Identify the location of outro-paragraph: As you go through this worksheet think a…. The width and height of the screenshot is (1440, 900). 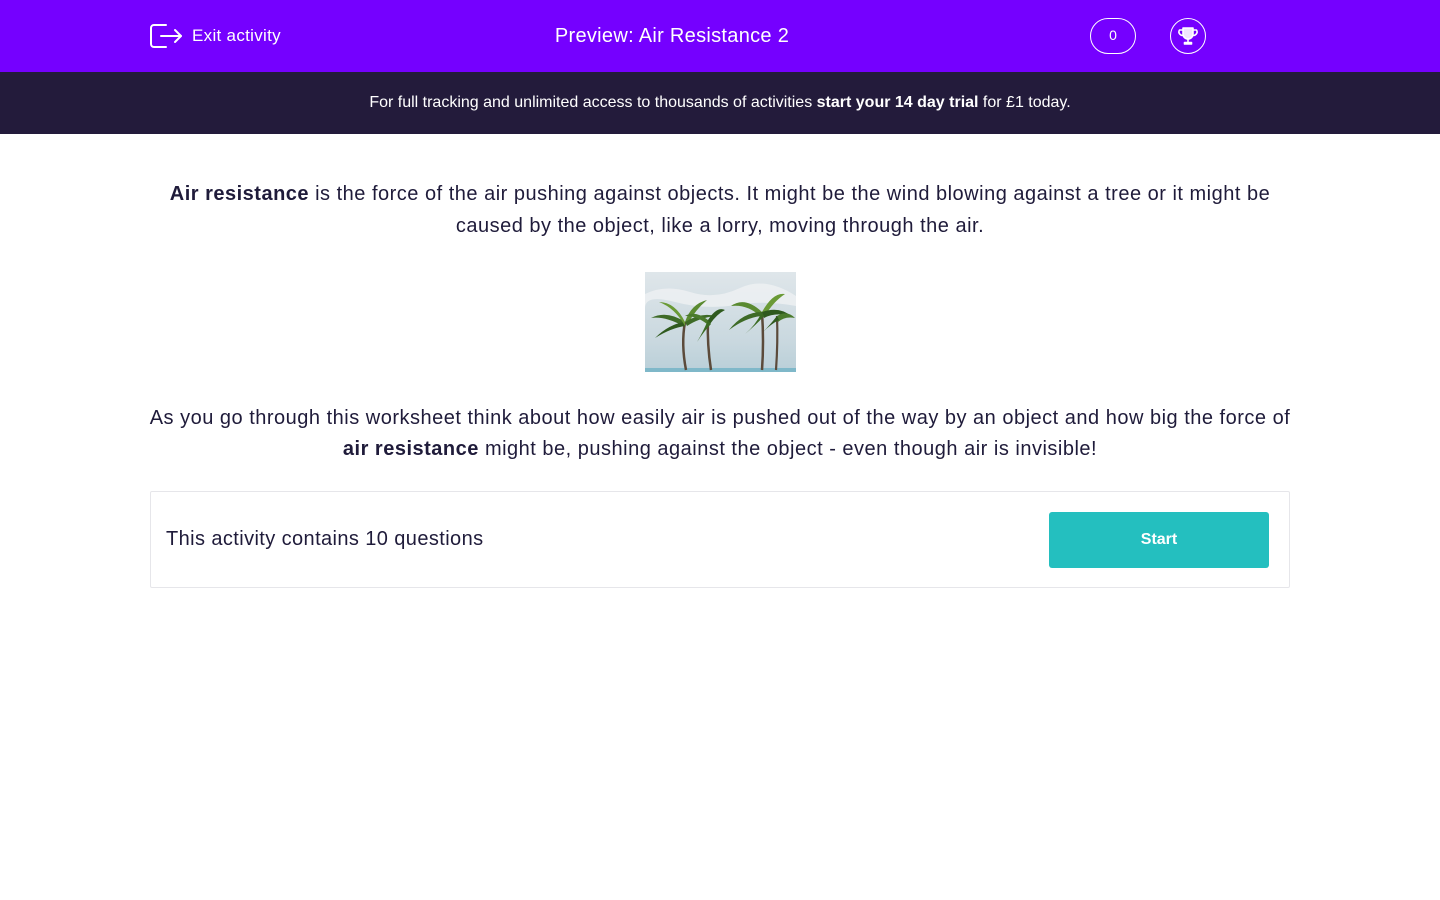
(720, 434).